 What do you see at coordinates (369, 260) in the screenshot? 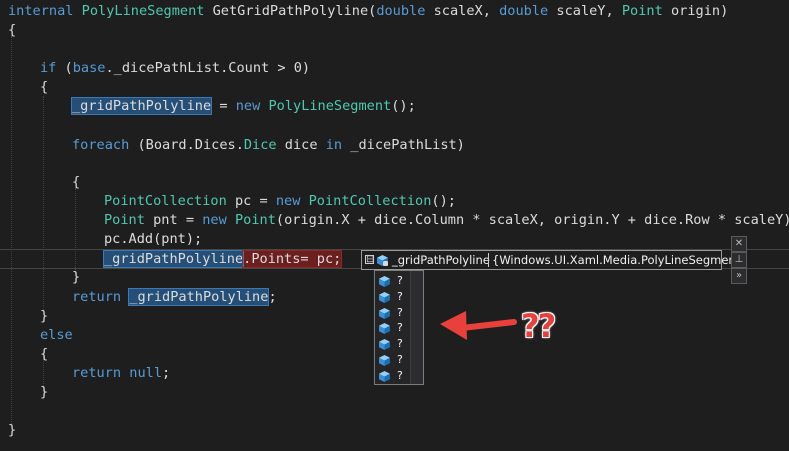
I see `collapse-toggle: ⊟` at bounding box center [369, 260].